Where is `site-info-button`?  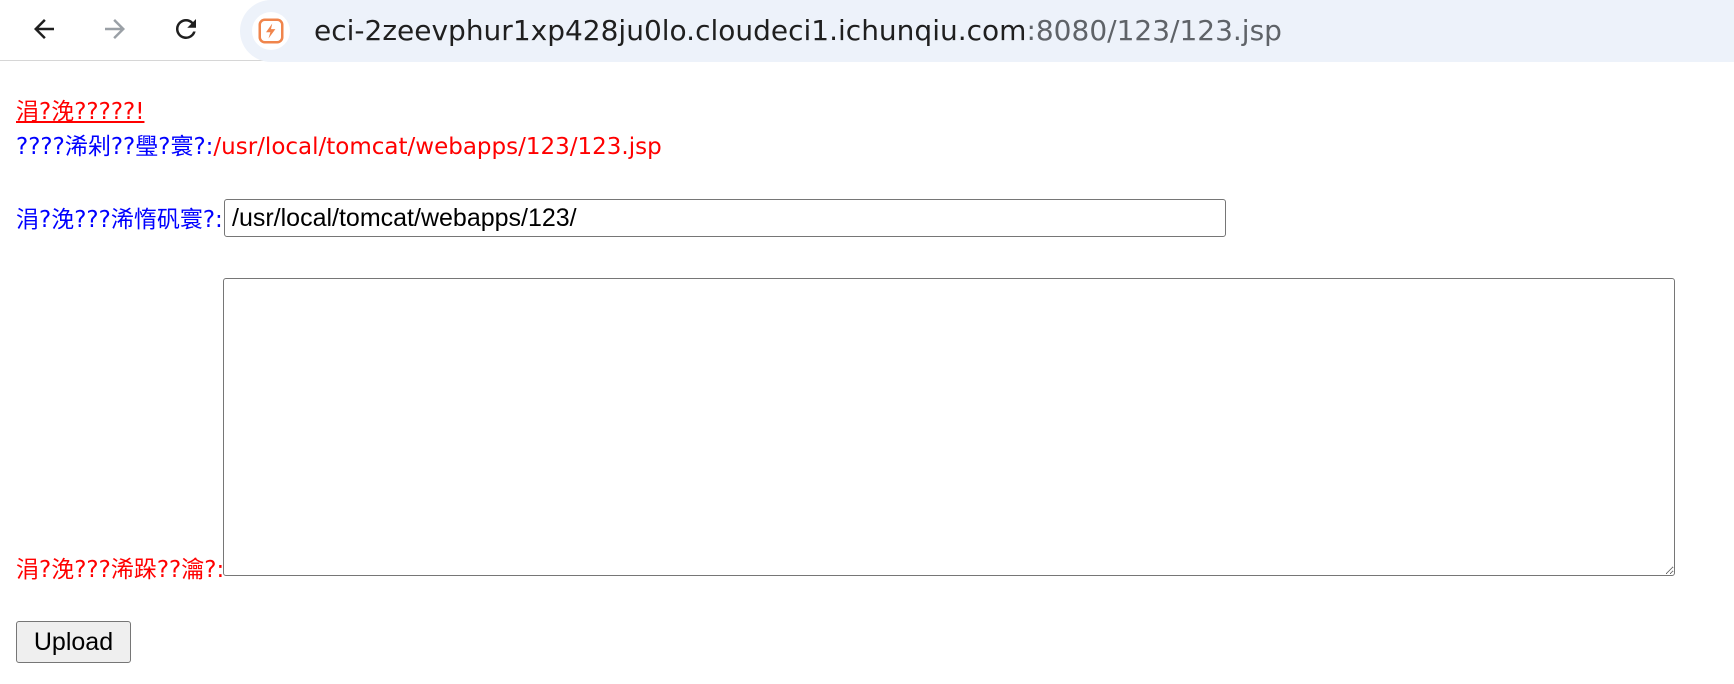
site-info-button is located at coordinates (271, 31).